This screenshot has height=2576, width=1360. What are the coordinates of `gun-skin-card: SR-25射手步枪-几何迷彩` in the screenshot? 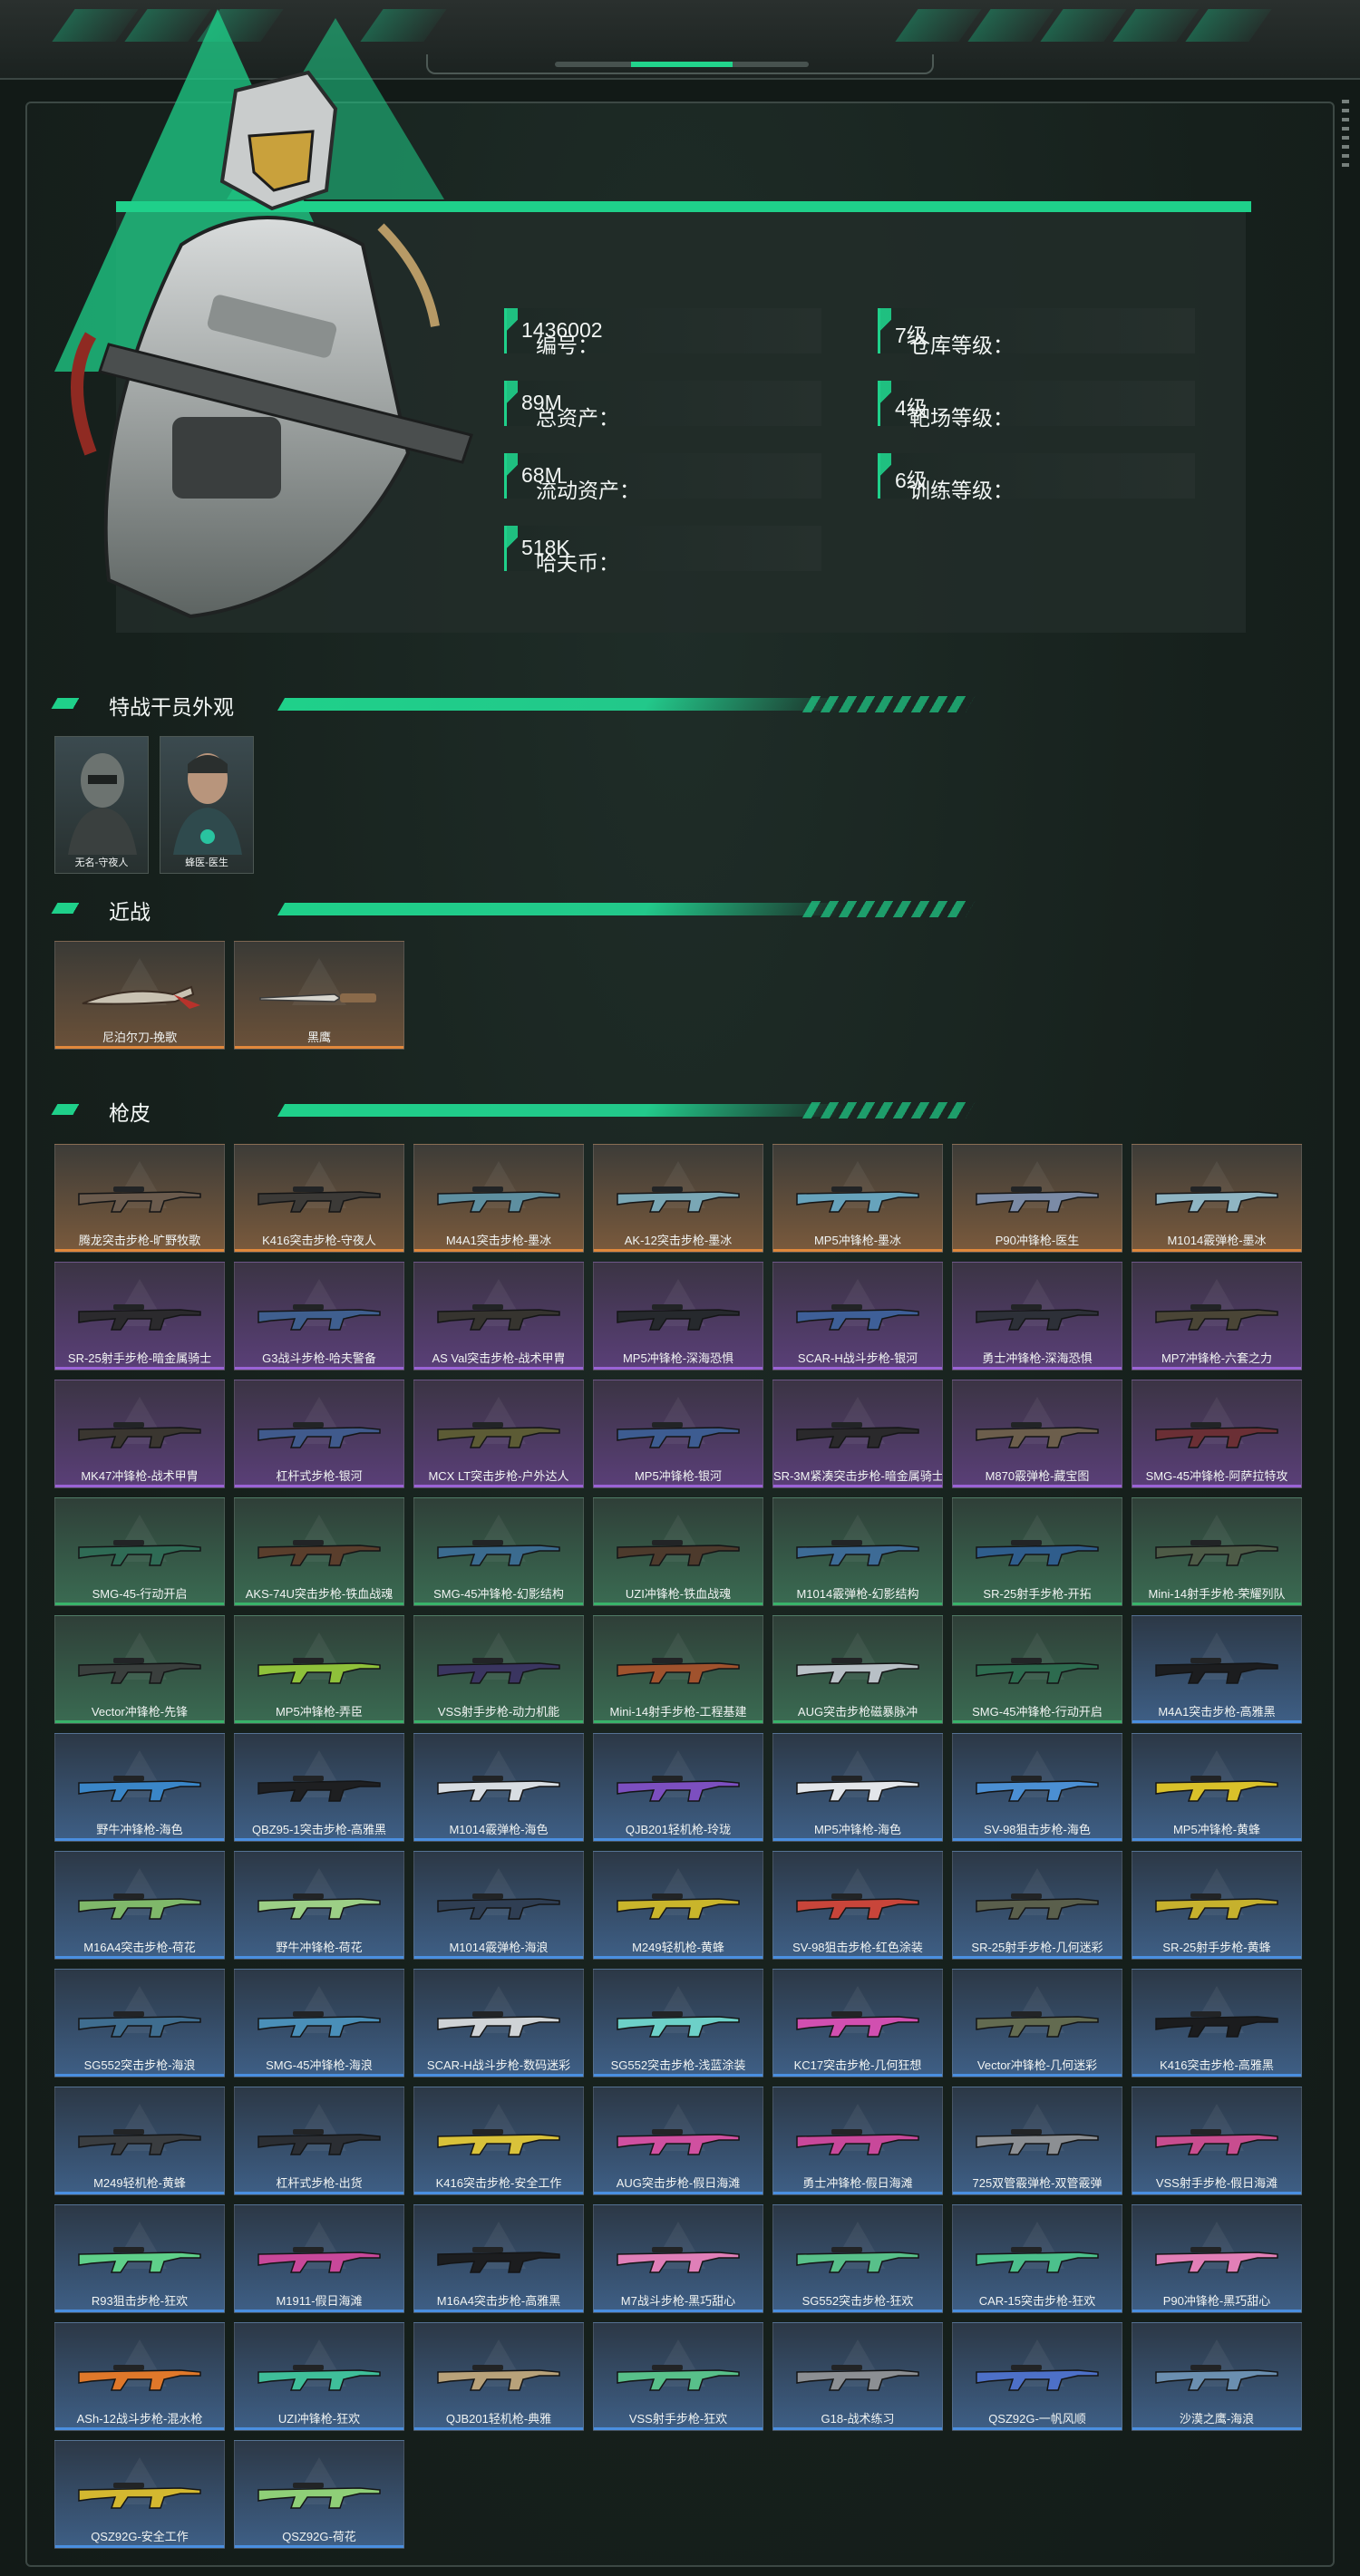 It's located at (1037, 1905).